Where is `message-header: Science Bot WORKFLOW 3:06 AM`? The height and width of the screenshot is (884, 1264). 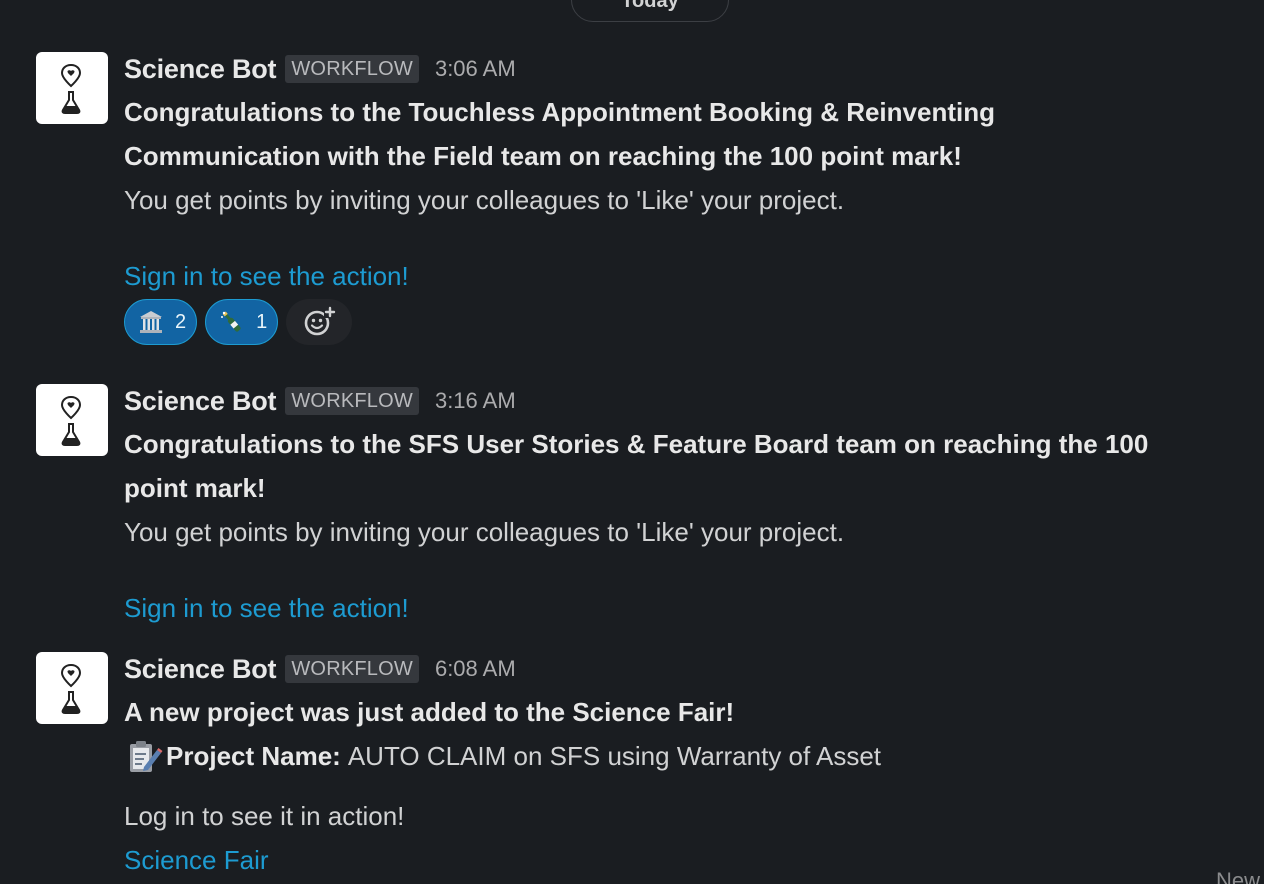 message-header: Science Bot WORKFLOW 3:06 AM is located at coordinates (679, 69).